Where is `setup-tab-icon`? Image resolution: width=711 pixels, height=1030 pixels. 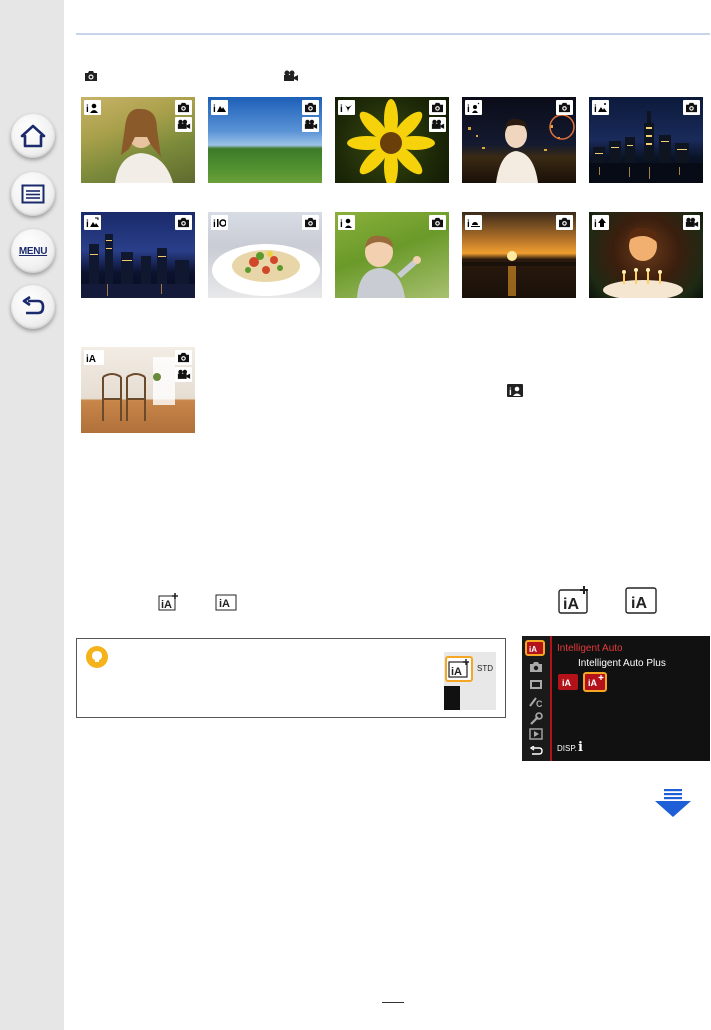
setup-tab-icon is located at coordinates (536, 718).